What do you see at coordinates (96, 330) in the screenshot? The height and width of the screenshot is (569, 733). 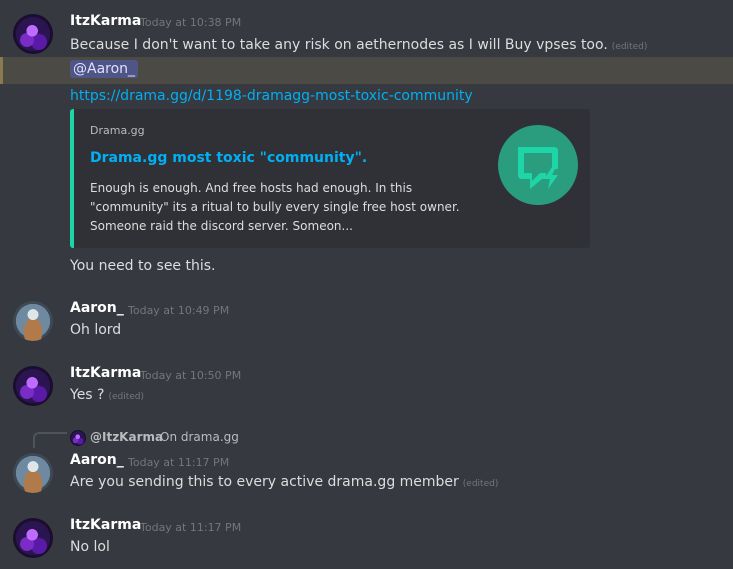 I see `message-text: Oh lord` at bounding box center [96, 330].